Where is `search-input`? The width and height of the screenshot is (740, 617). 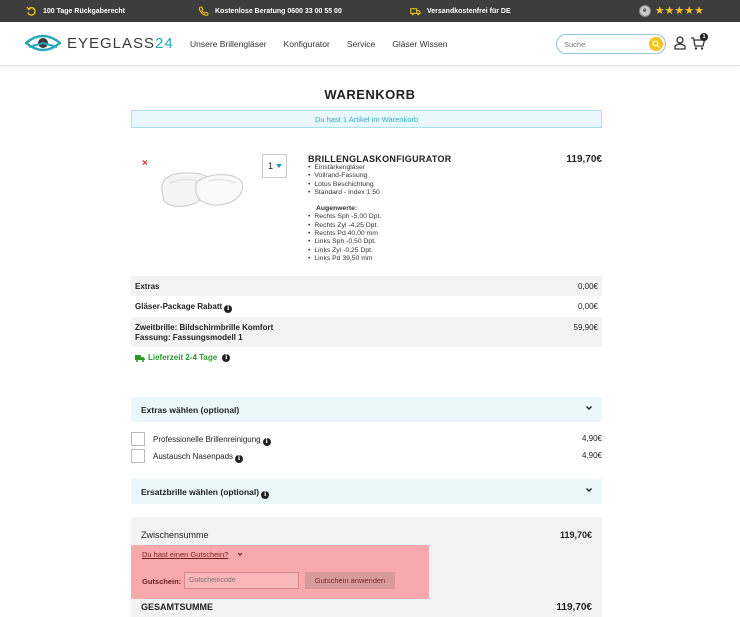 search-input is located at coordinates (603, 44).